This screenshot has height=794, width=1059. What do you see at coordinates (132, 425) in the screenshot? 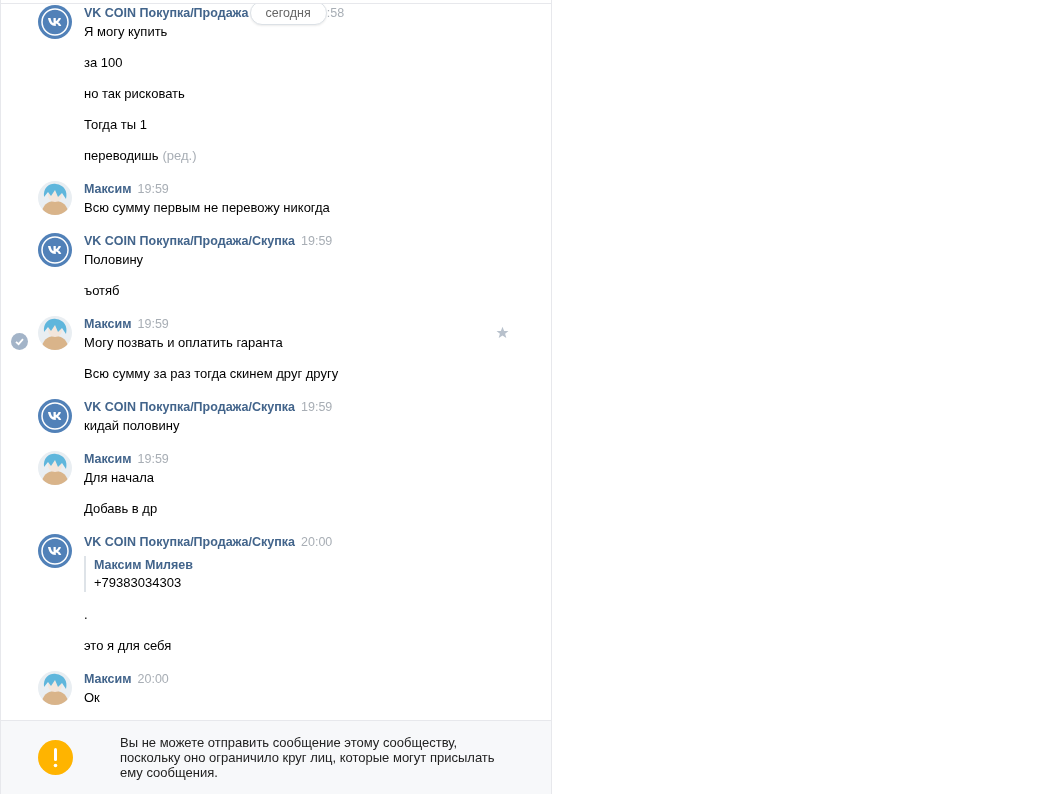
I see `message-text: кидай половину` at bounding box center [132, 425].